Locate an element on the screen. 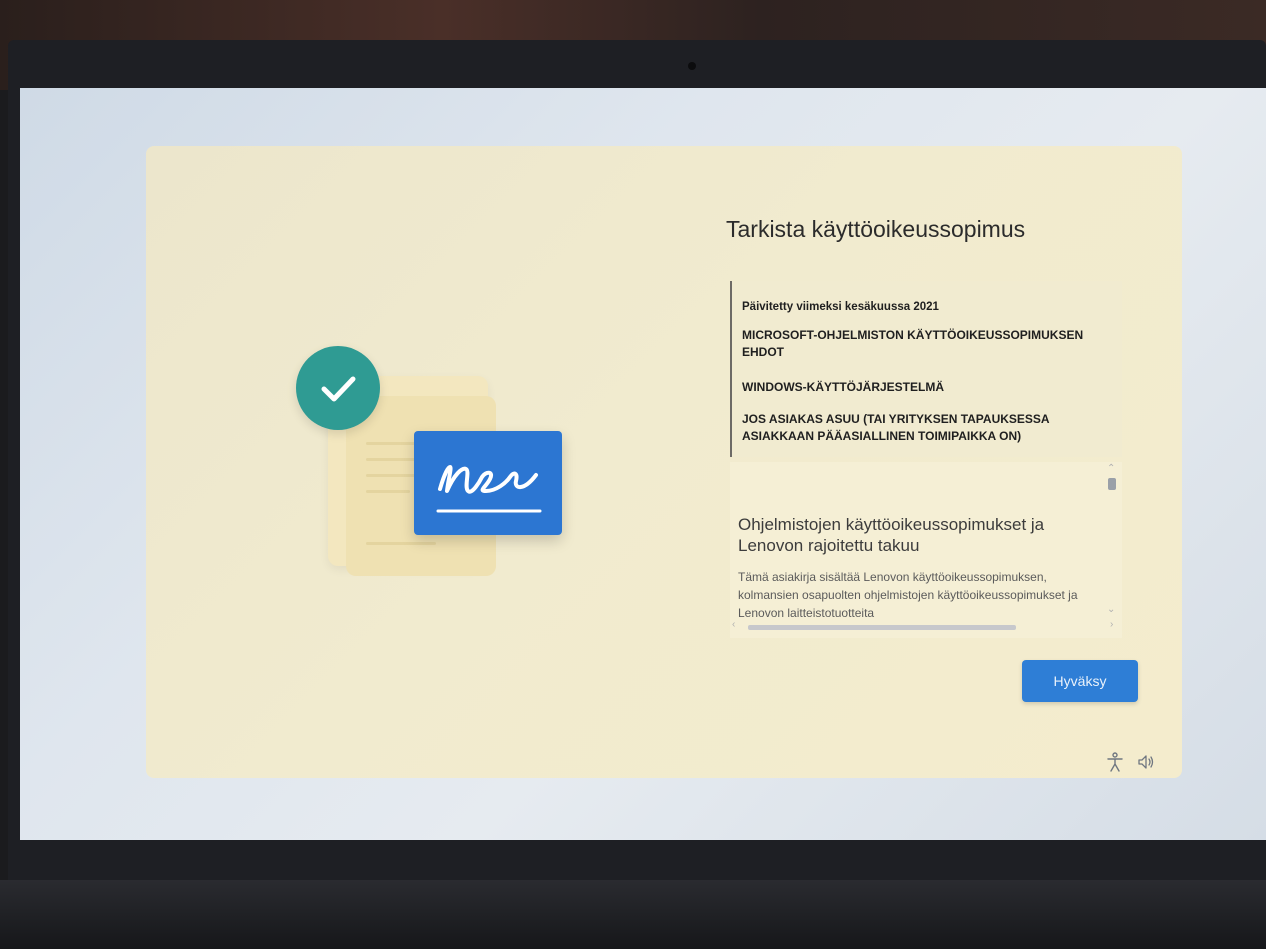 The height and width of the screenshot is (949, 1266). horizontal-scrollbar: ‹ › is located at coordinates (922, 625).